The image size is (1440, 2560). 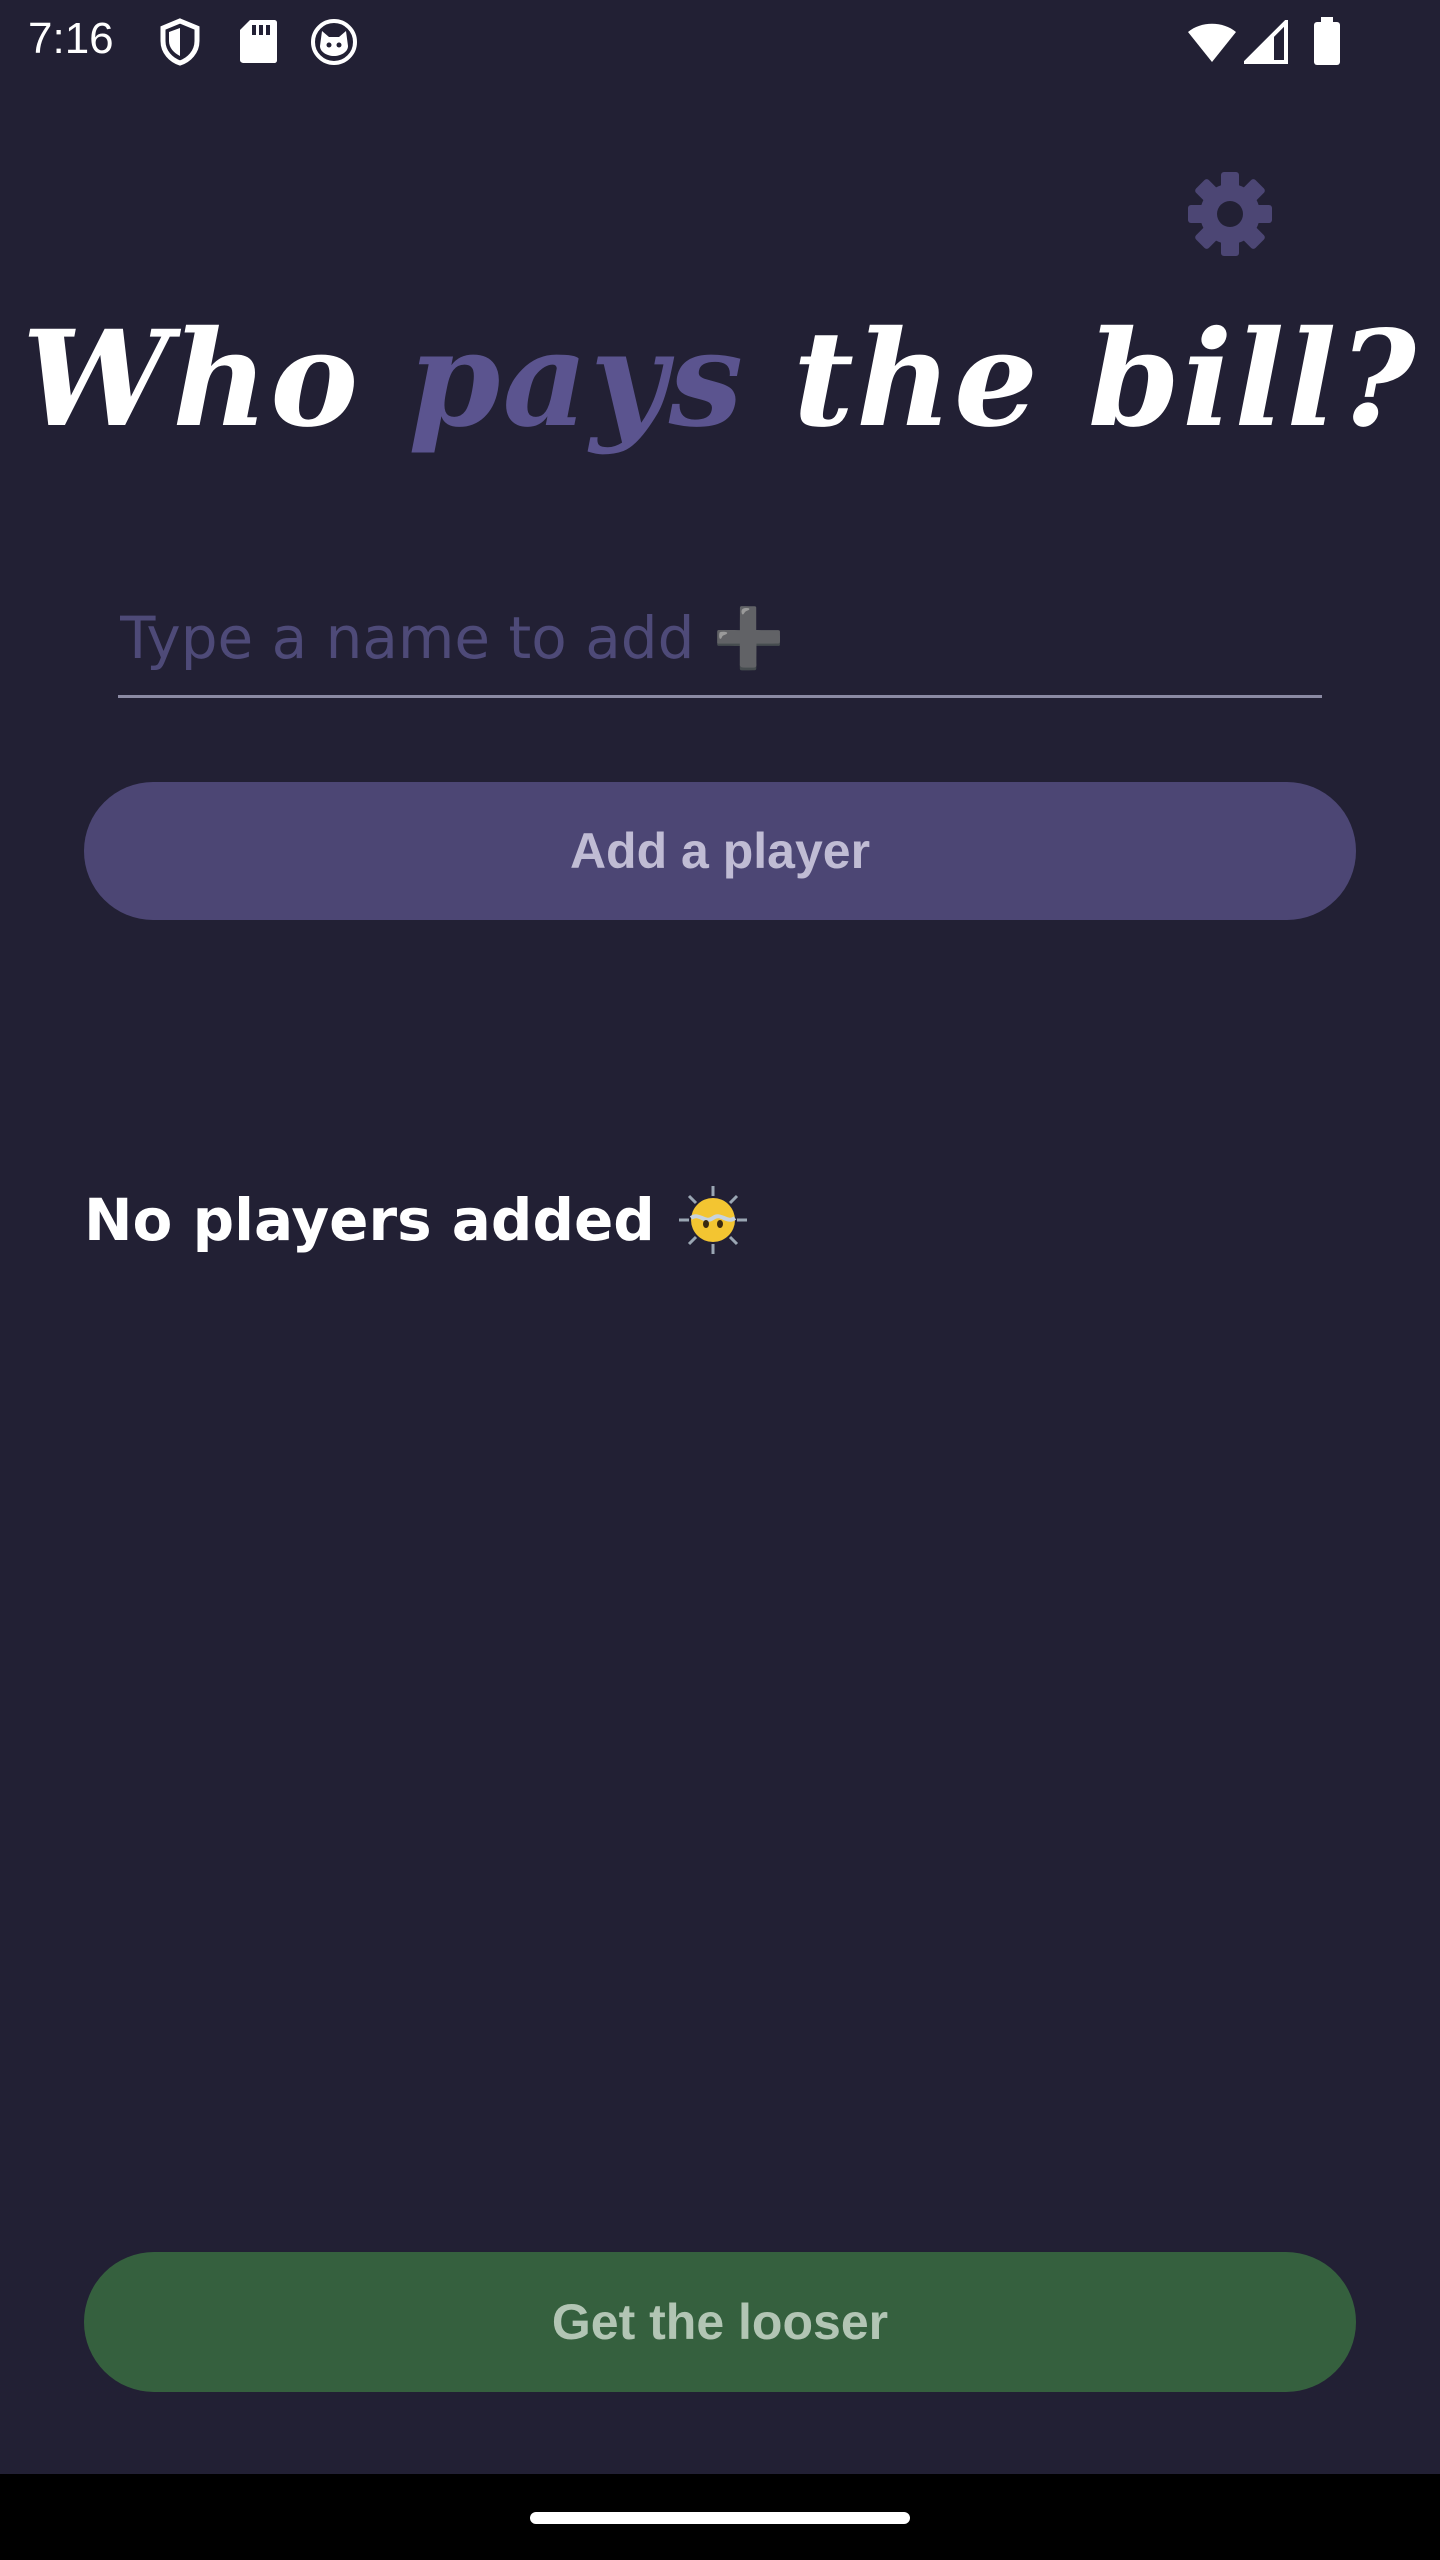 I want to click on title-part-1: Who, so click(x=215, y=379).